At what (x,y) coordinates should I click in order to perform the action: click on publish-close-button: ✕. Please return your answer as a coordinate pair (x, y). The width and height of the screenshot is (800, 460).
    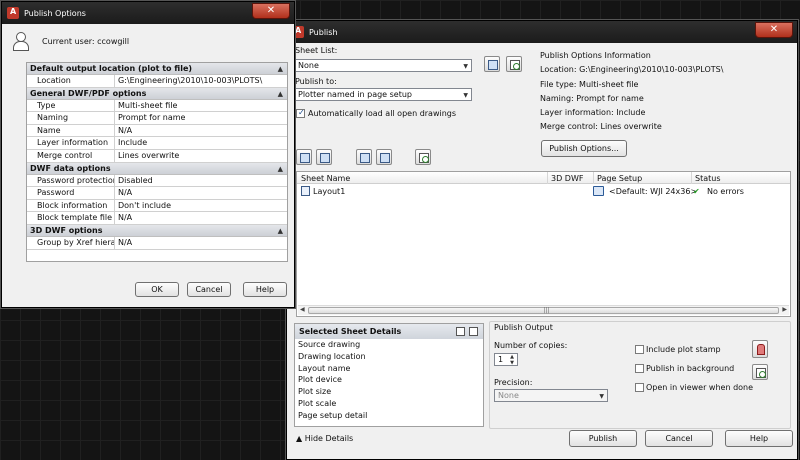
    Looking at the image, I should click on (774, 30).